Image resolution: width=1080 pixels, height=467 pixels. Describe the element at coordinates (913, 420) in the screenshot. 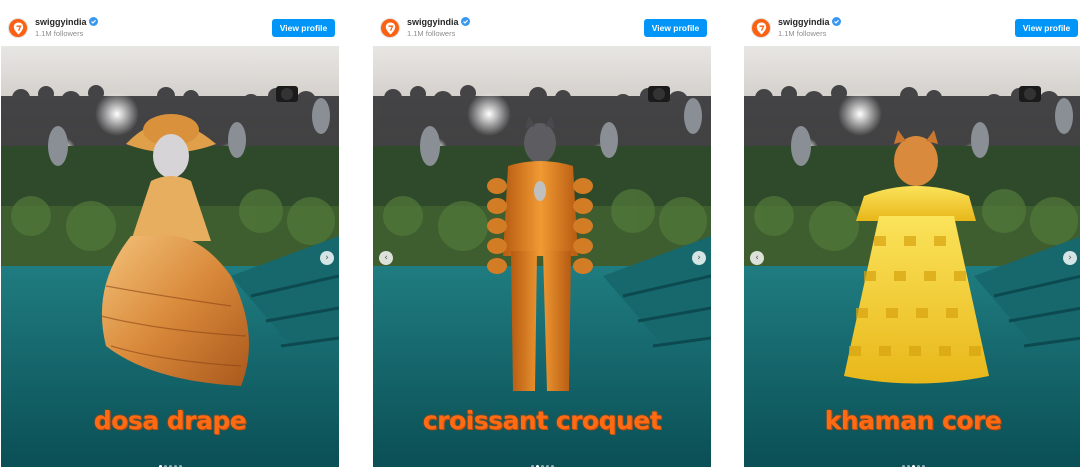

I see `slide-caption: khaman core` at that location.